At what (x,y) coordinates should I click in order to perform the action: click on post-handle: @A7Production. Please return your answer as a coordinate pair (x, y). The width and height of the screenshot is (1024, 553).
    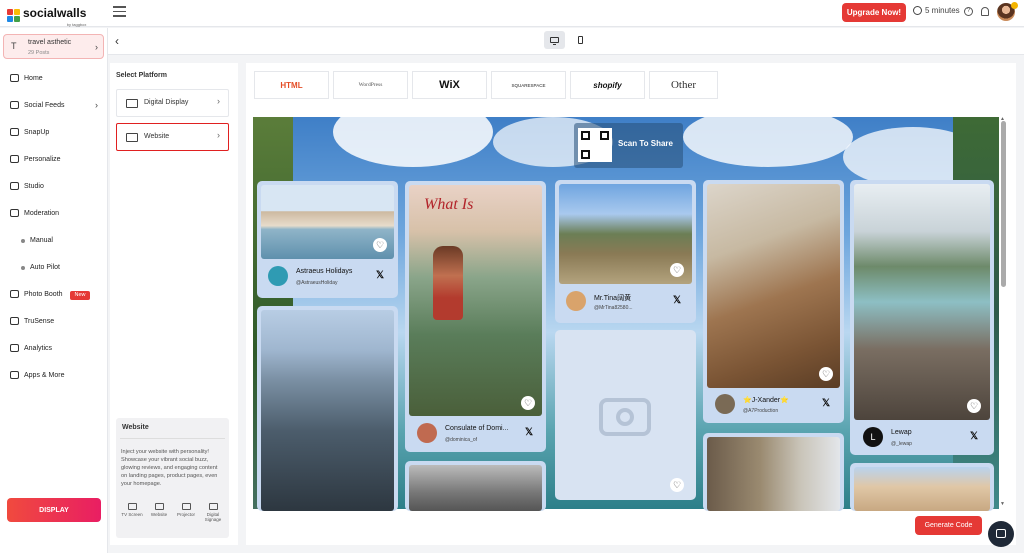
    Looking at the image, I should click on (761, 411).